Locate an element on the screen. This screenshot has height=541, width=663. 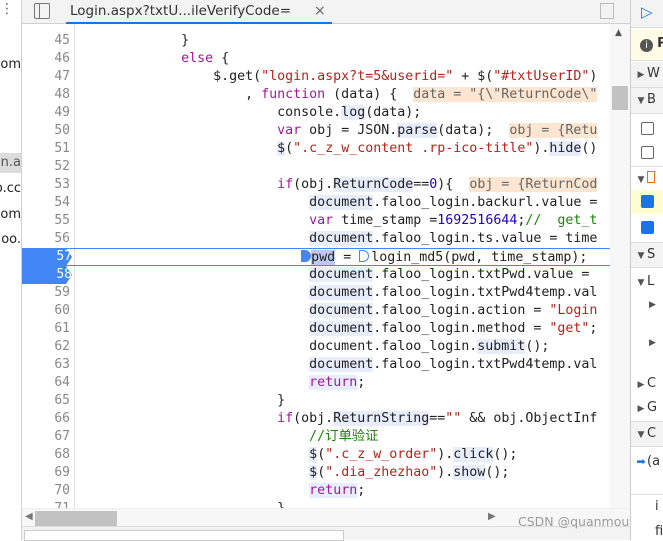
file-item: om is located at coordinates (10, 215).